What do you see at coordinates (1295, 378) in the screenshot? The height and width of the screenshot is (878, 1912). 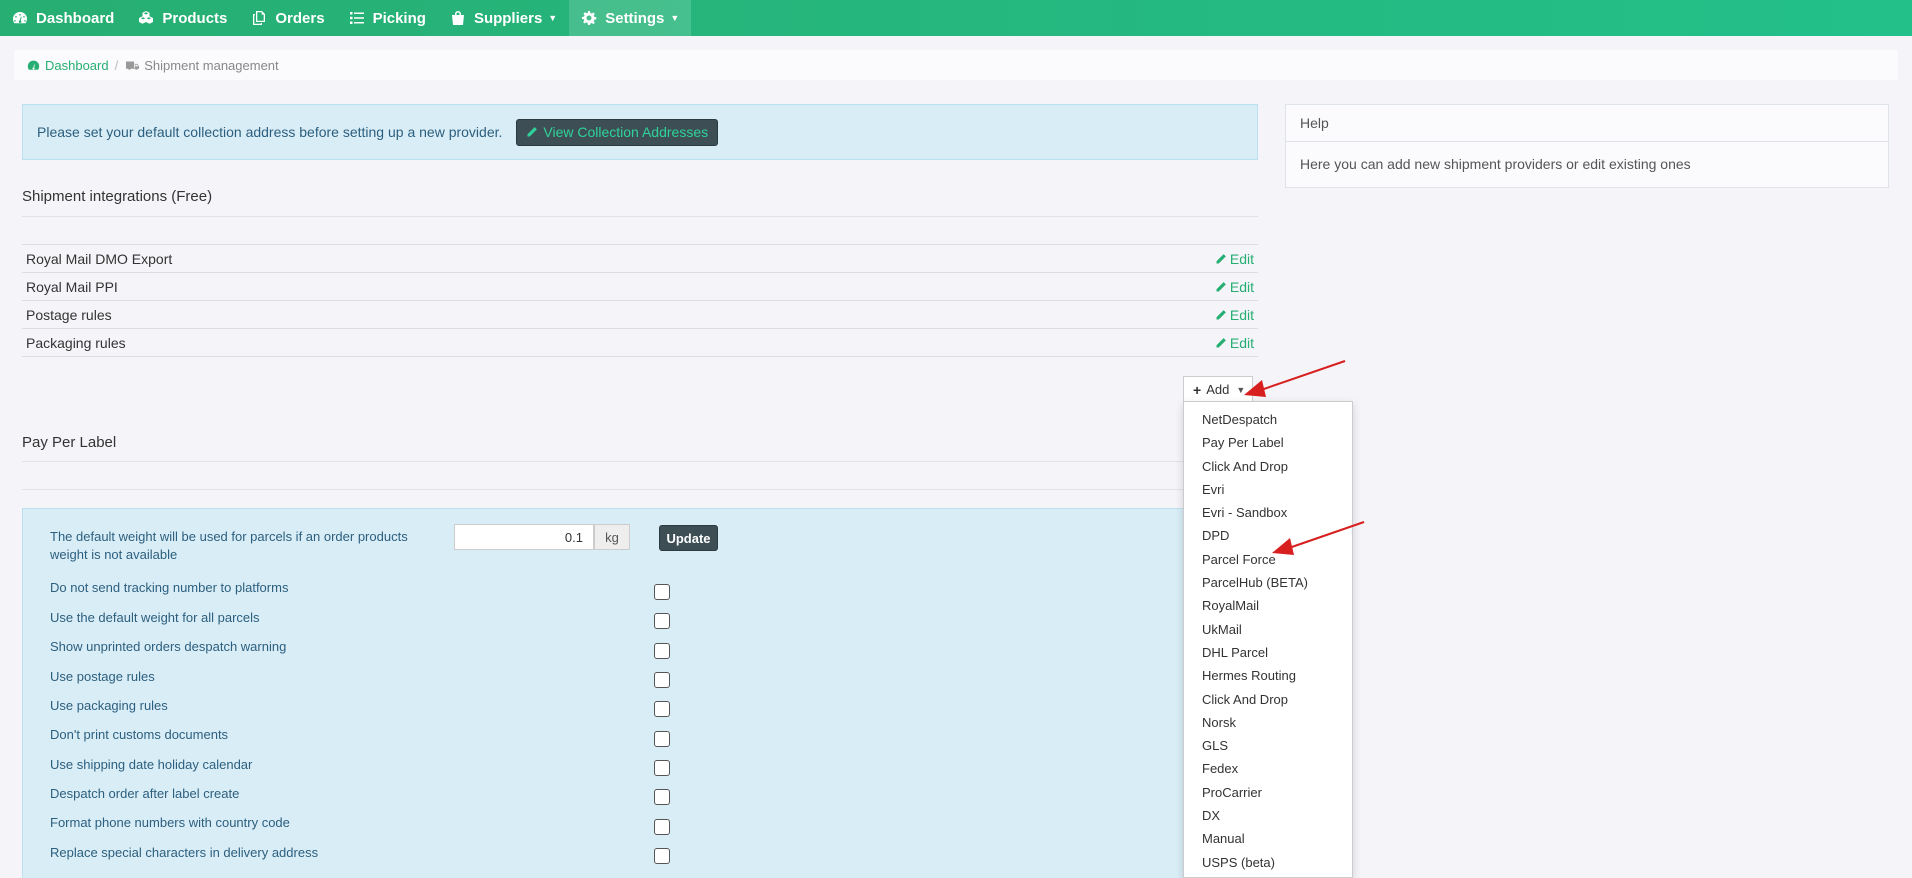 I see `red-arrow-icon` at bounding box center [1295, 378].